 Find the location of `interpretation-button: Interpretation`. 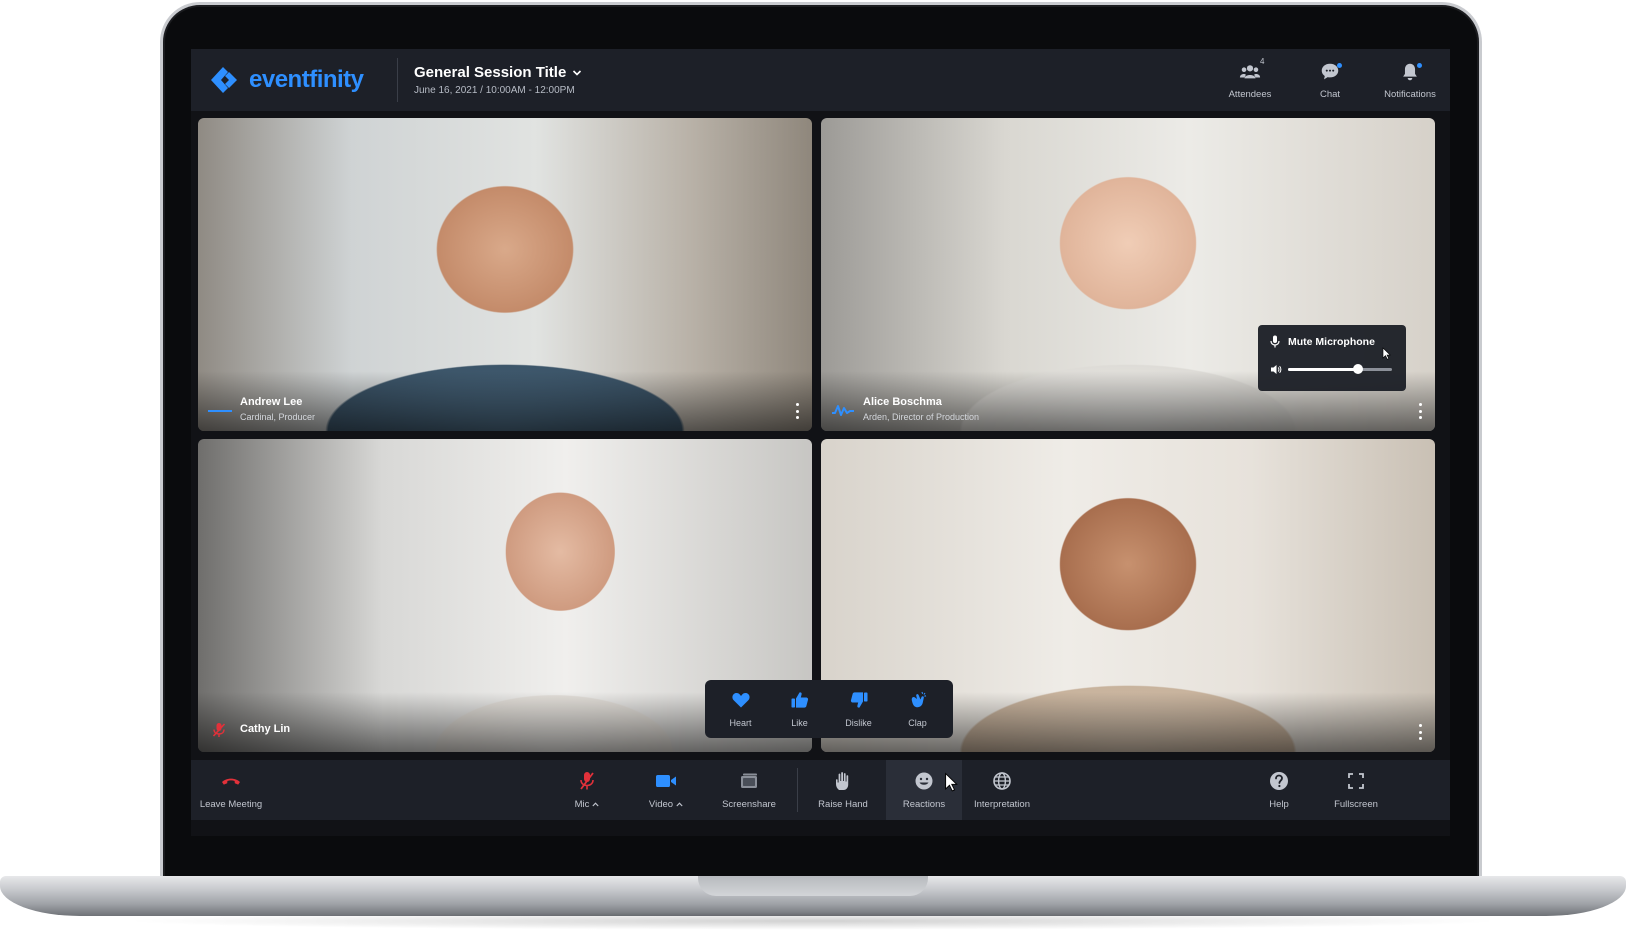

interpretation-button: Interpretation is located at coordinates (1002, 790).